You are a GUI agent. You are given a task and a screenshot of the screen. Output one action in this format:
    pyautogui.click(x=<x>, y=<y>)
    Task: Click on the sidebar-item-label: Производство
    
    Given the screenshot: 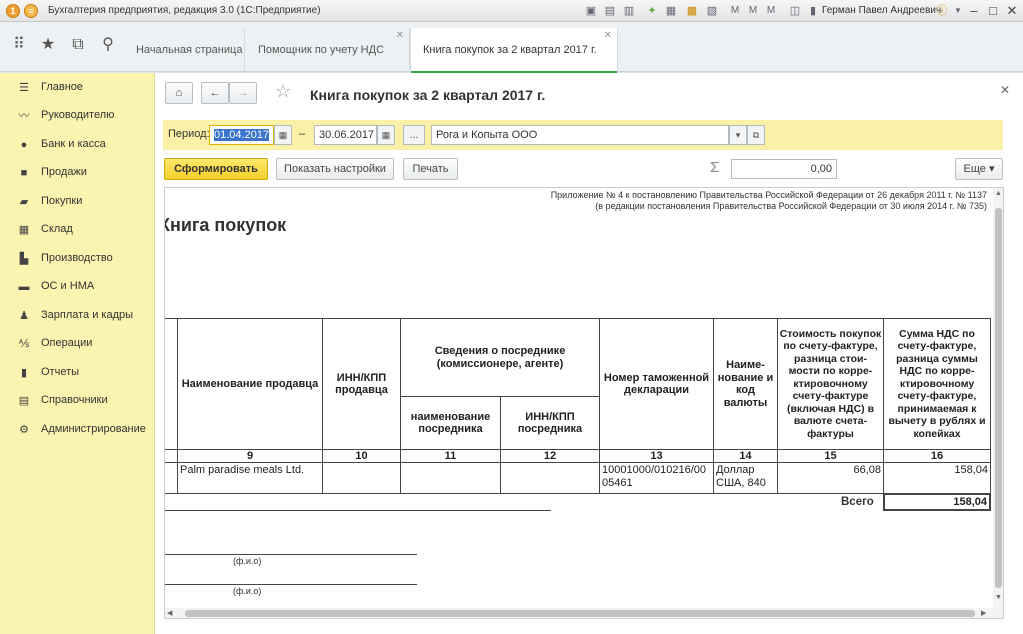 What is the action you would take?
    pyautogui.click(x=77, y=258)
    